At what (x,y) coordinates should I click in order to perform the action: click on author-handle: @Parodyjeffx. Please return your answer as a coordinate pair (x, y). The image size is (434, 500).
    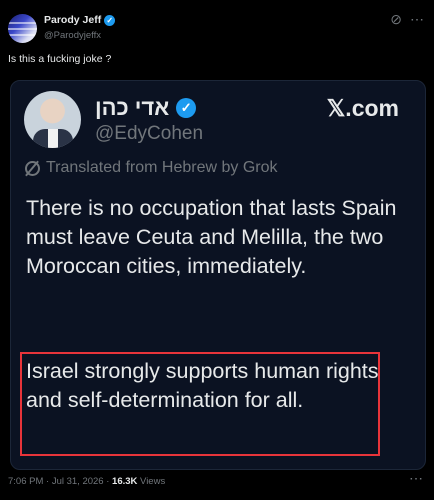
    Looking at the image, I should click on (72, 35).